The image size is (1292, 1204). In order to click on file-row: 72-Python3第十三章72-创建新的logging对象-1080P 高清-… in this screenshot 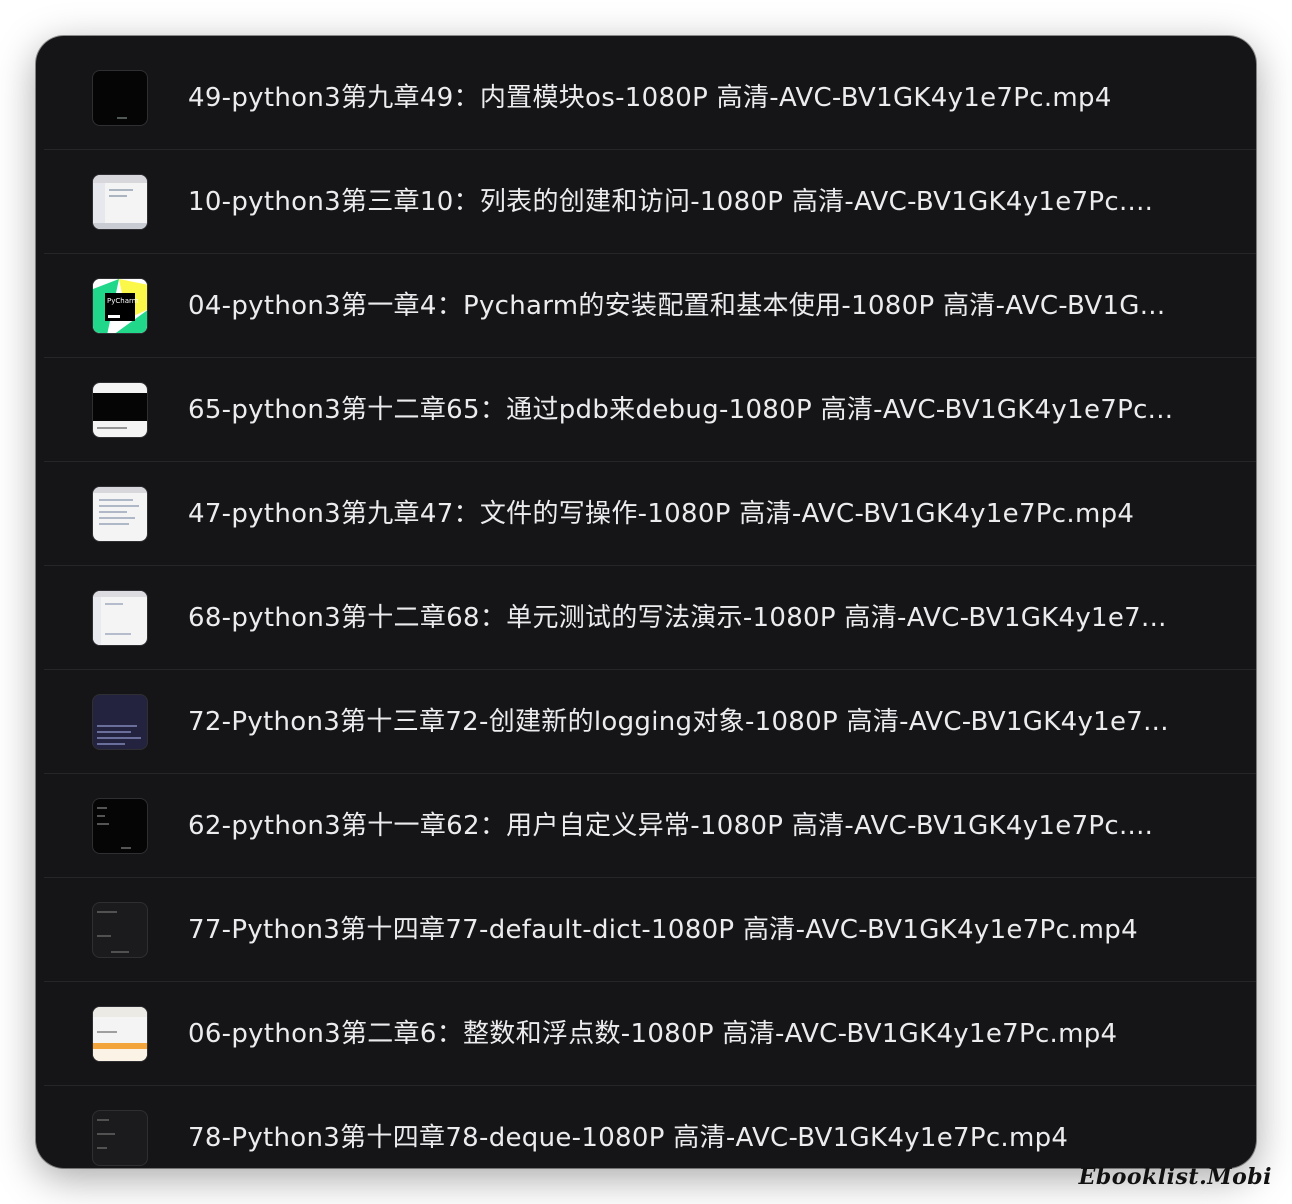, I will do `click(646, 722)`.